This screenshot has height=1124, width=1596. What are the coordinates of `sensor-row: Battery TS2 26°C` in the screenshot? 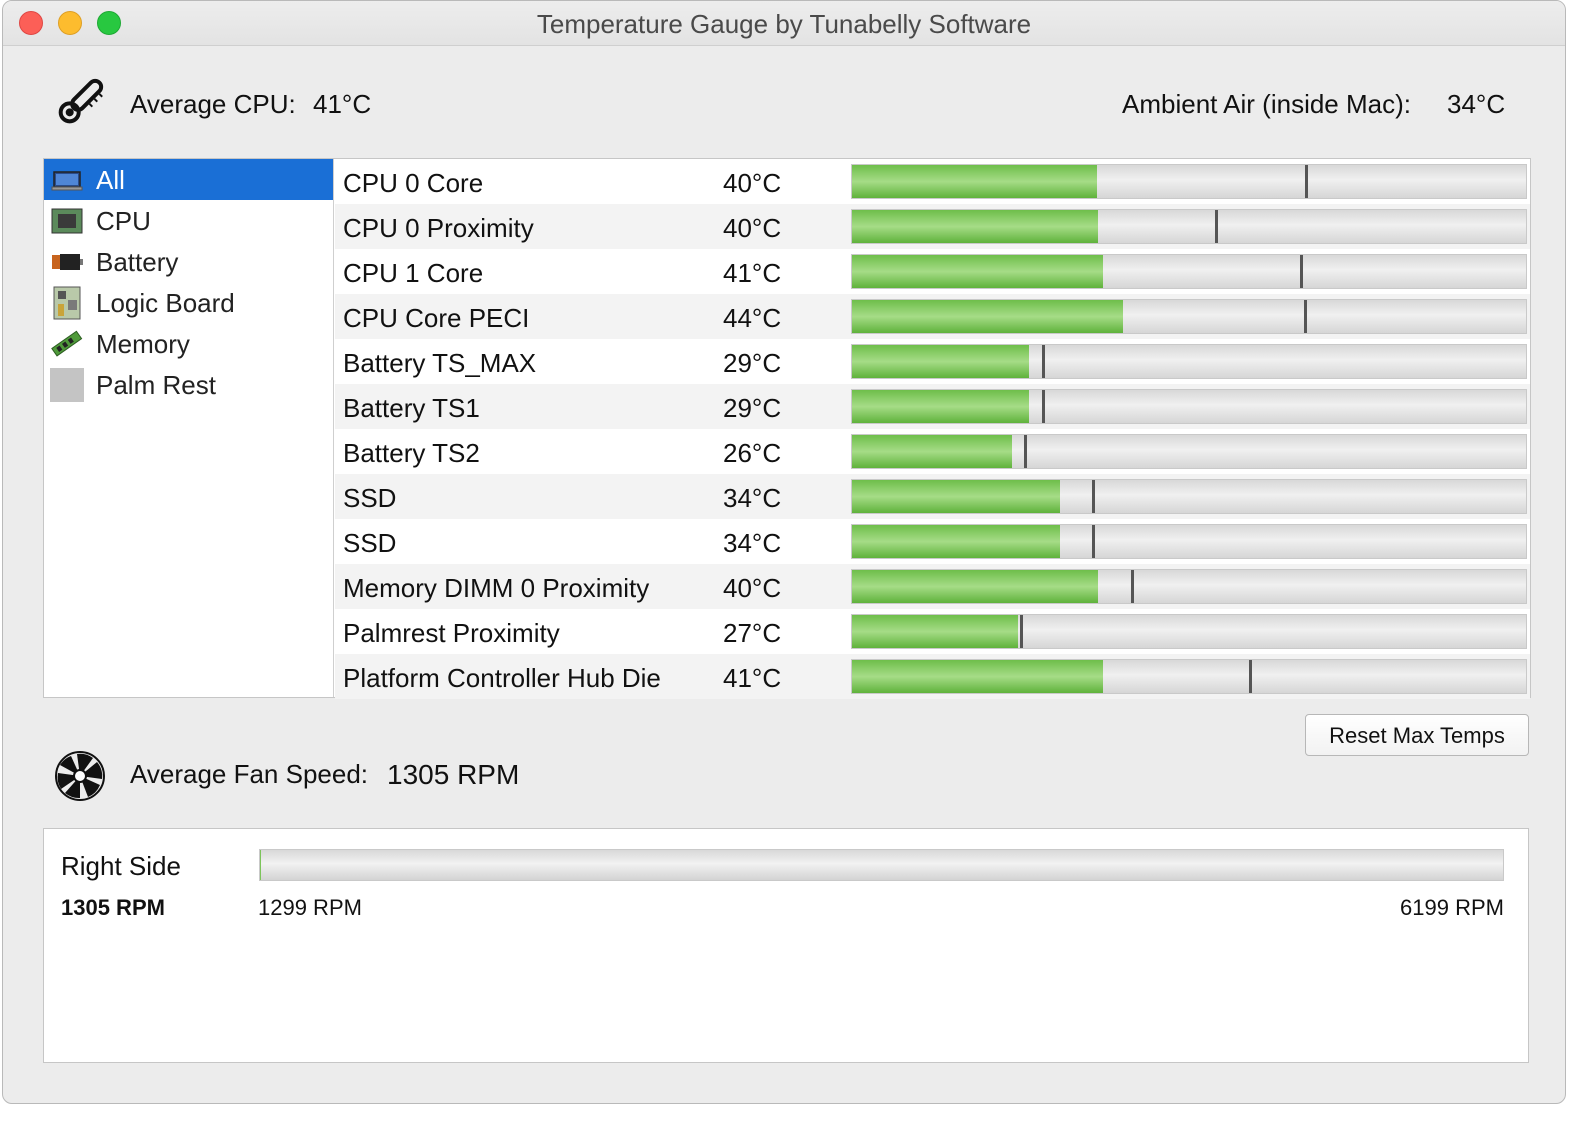 It's located at (932, 451).